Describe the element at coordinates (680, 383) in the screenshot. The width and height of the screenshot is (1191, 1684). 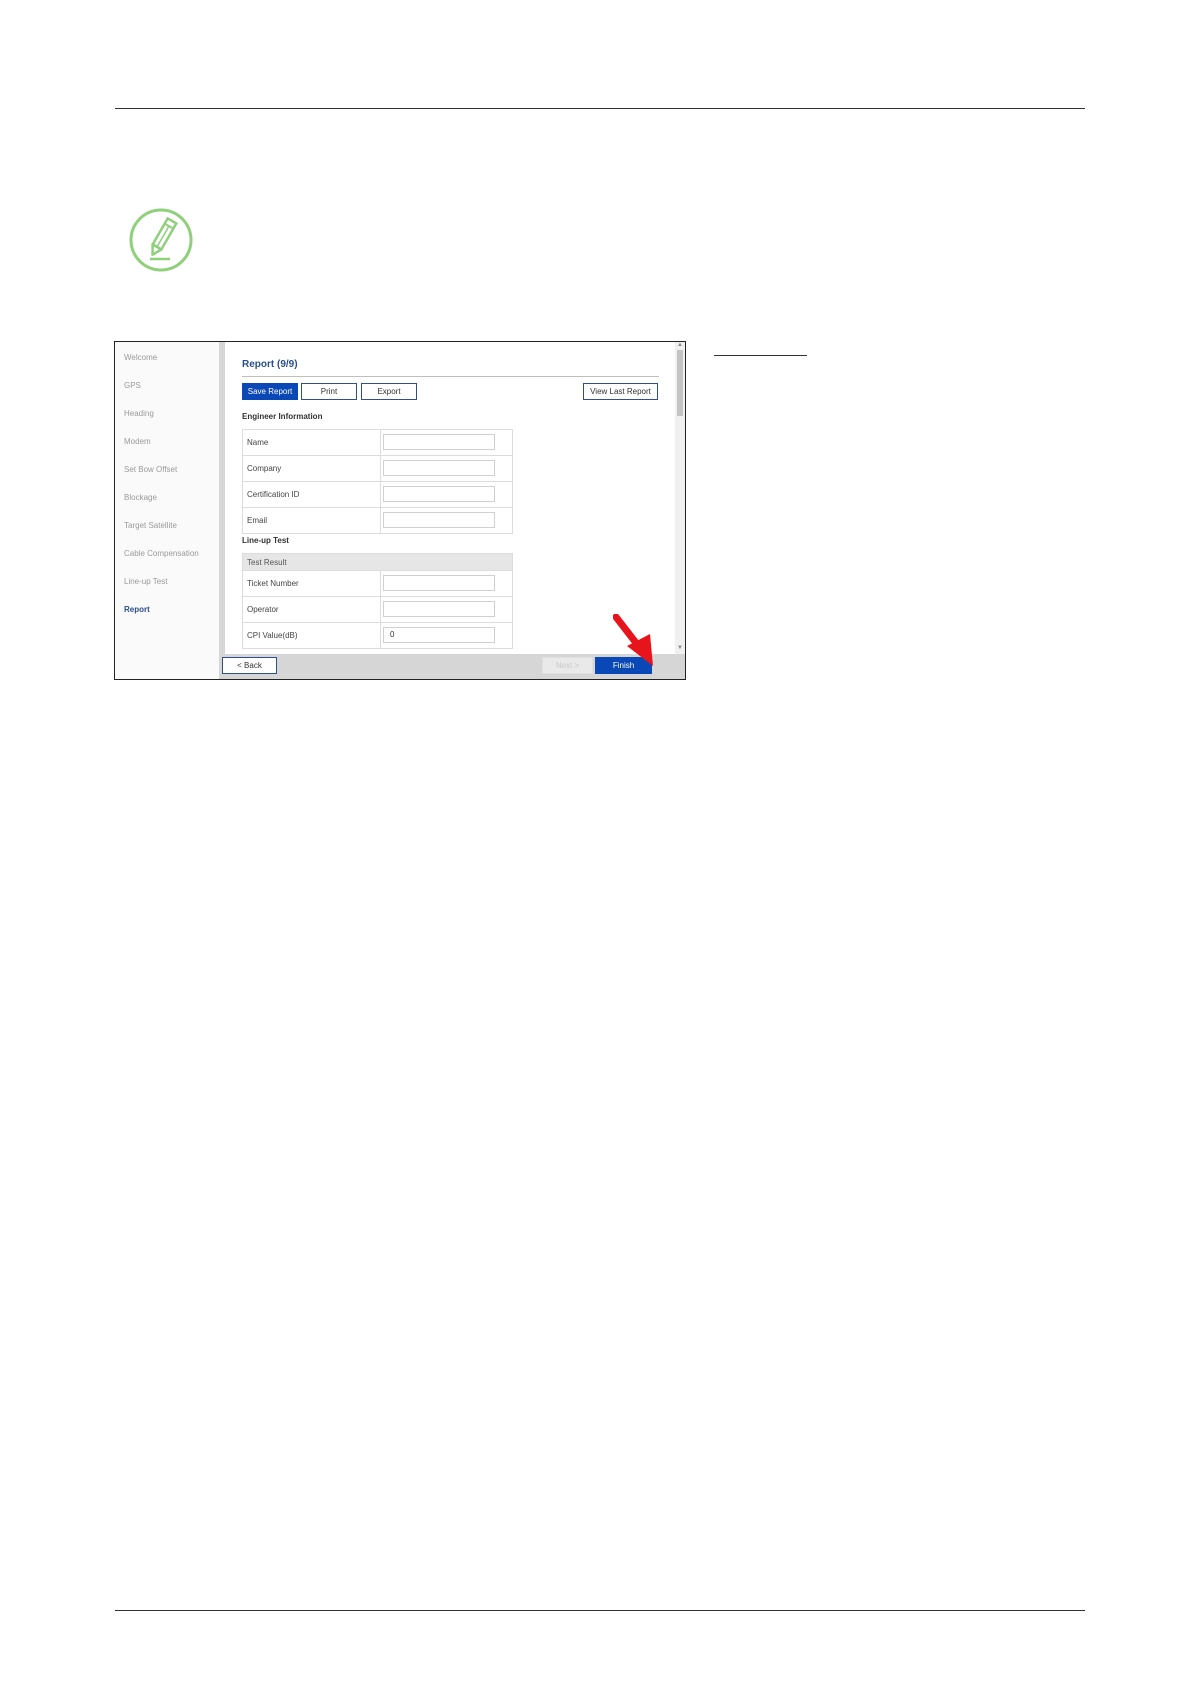
I see `scroll-thumb` at that location.